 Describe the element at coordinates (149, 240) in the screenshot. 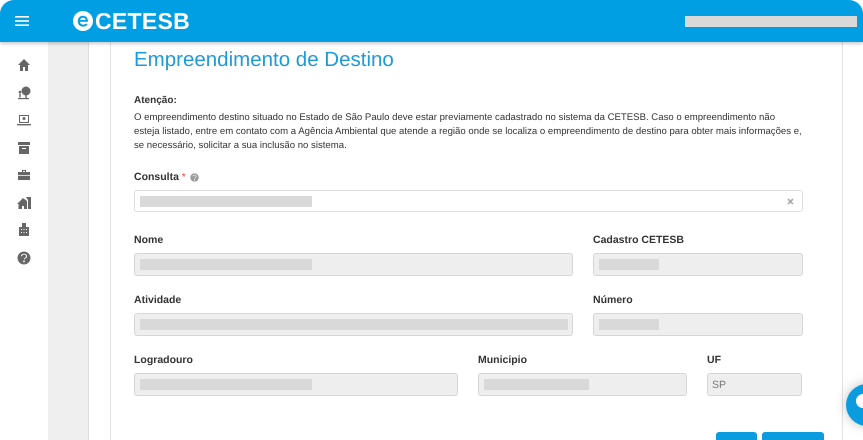

I see `field-label: Nome` at that location.